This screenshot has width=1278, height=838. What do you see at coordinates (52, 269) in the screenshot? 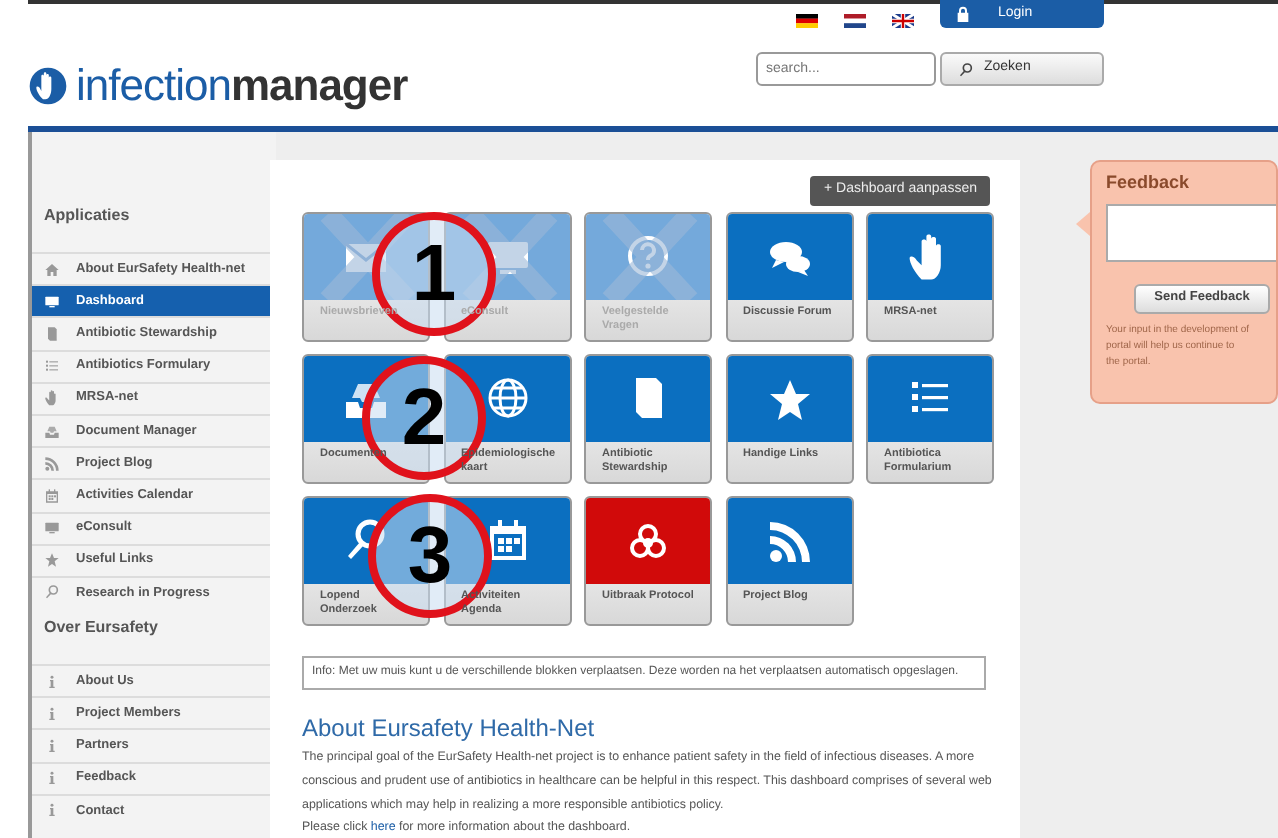
I see `house-icon` at bounding box center [52, 269].